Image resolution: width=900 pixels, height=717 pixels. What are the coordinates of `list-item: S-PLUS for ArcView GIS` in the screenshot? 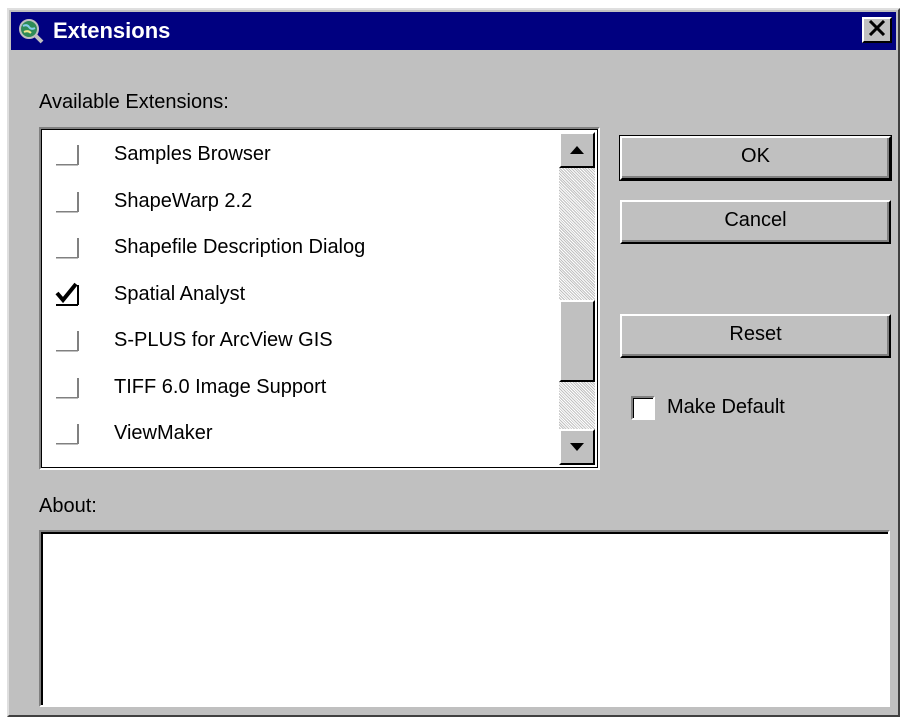 It's located at (299, 341).